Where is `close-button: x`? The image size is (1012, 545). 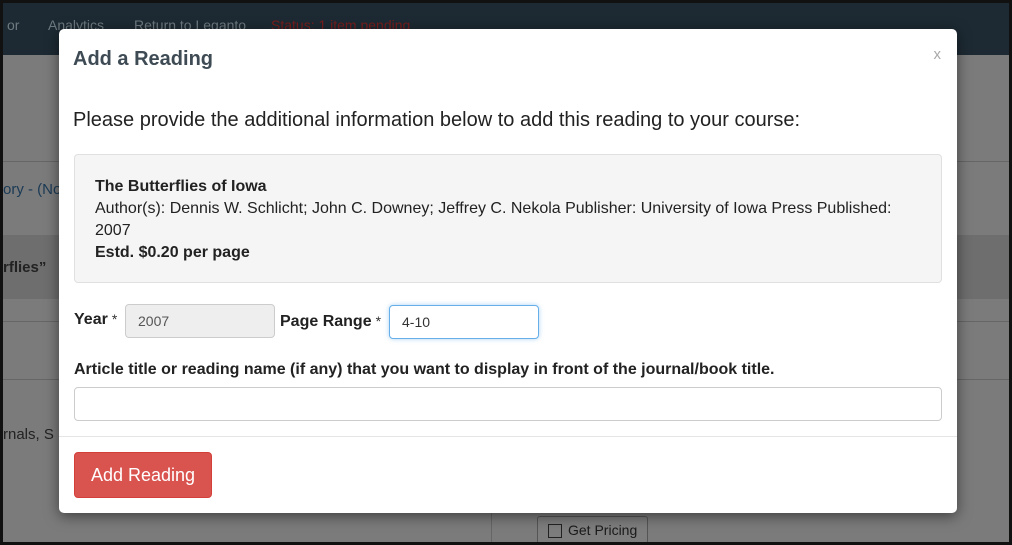 close-button: x is located at coordinates (938, 54).